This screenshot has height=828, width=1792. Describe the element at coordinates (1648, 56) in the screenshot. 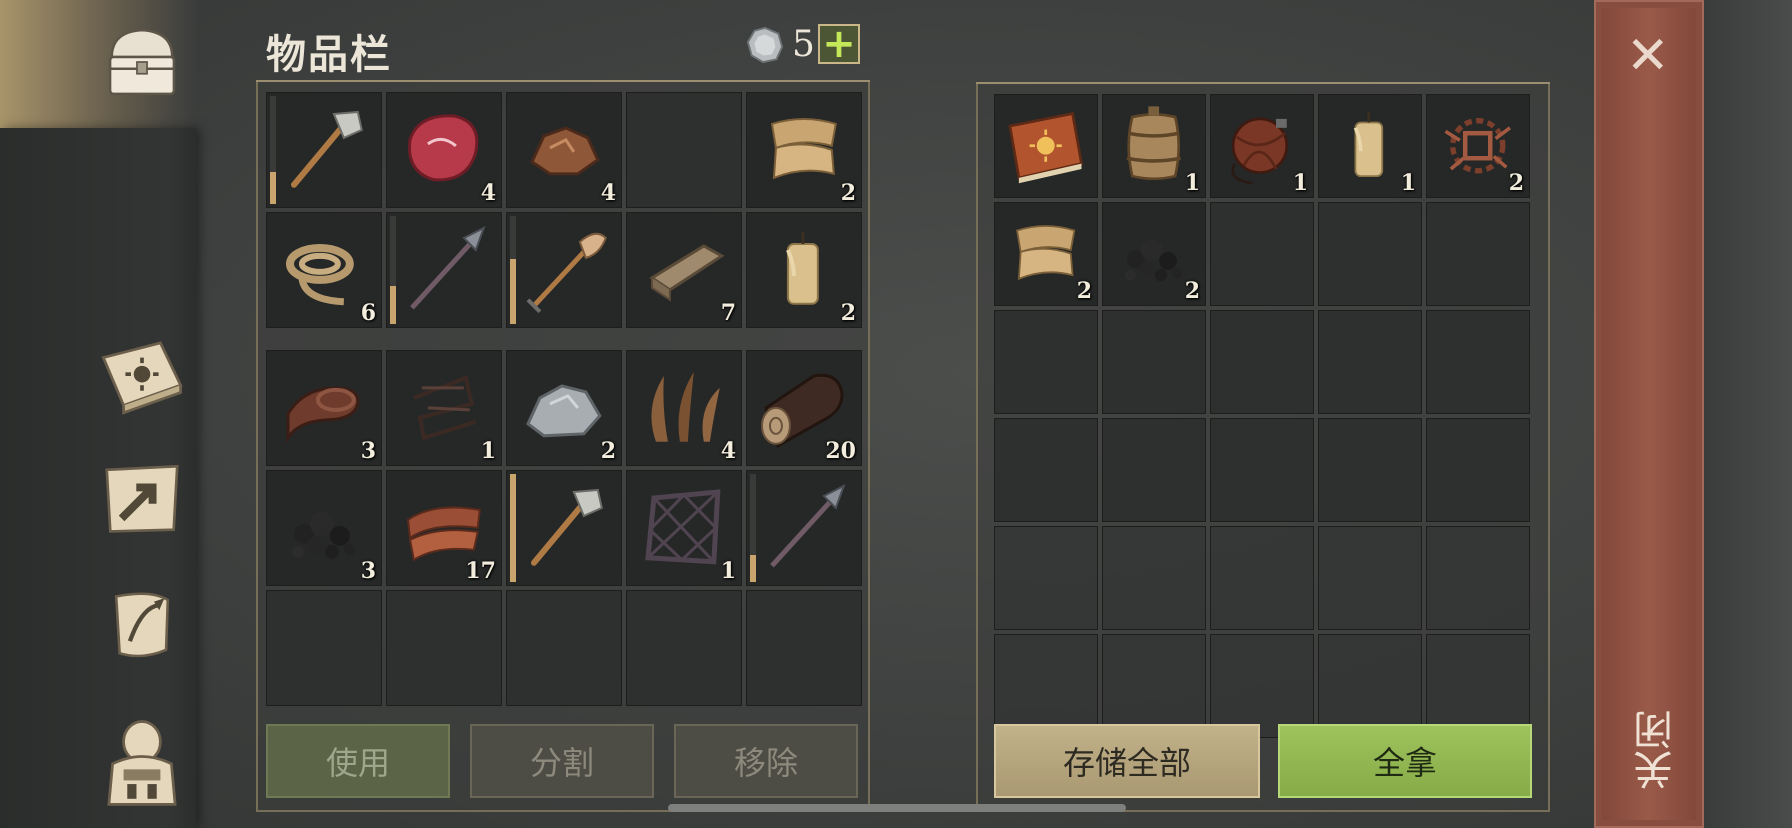

I see `close-icon: ✕` at that location.